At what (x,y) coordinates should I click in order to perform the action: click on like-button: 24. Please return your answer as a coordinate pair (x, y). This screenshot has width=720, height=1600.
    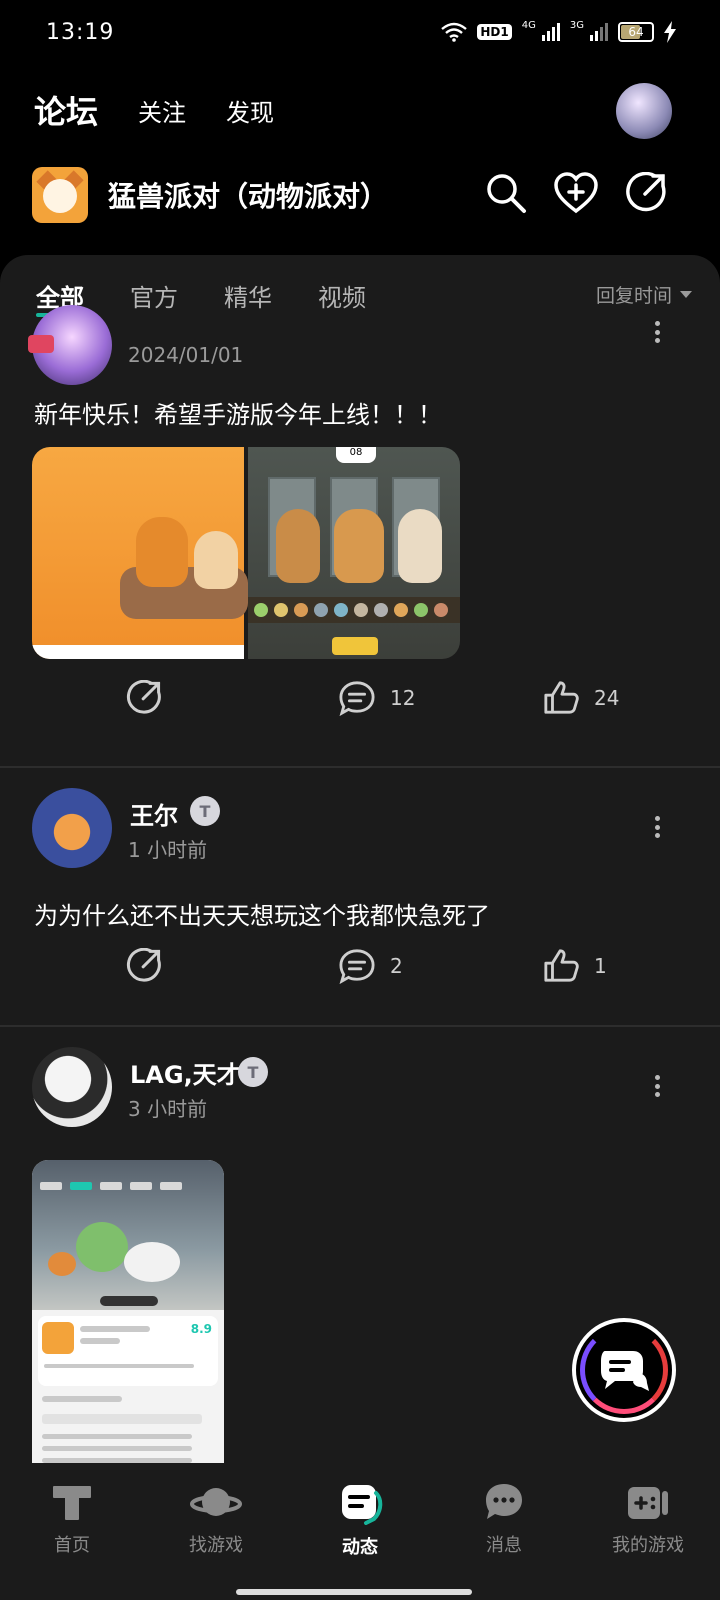
    Looking at the image, I should click on (580, 698).